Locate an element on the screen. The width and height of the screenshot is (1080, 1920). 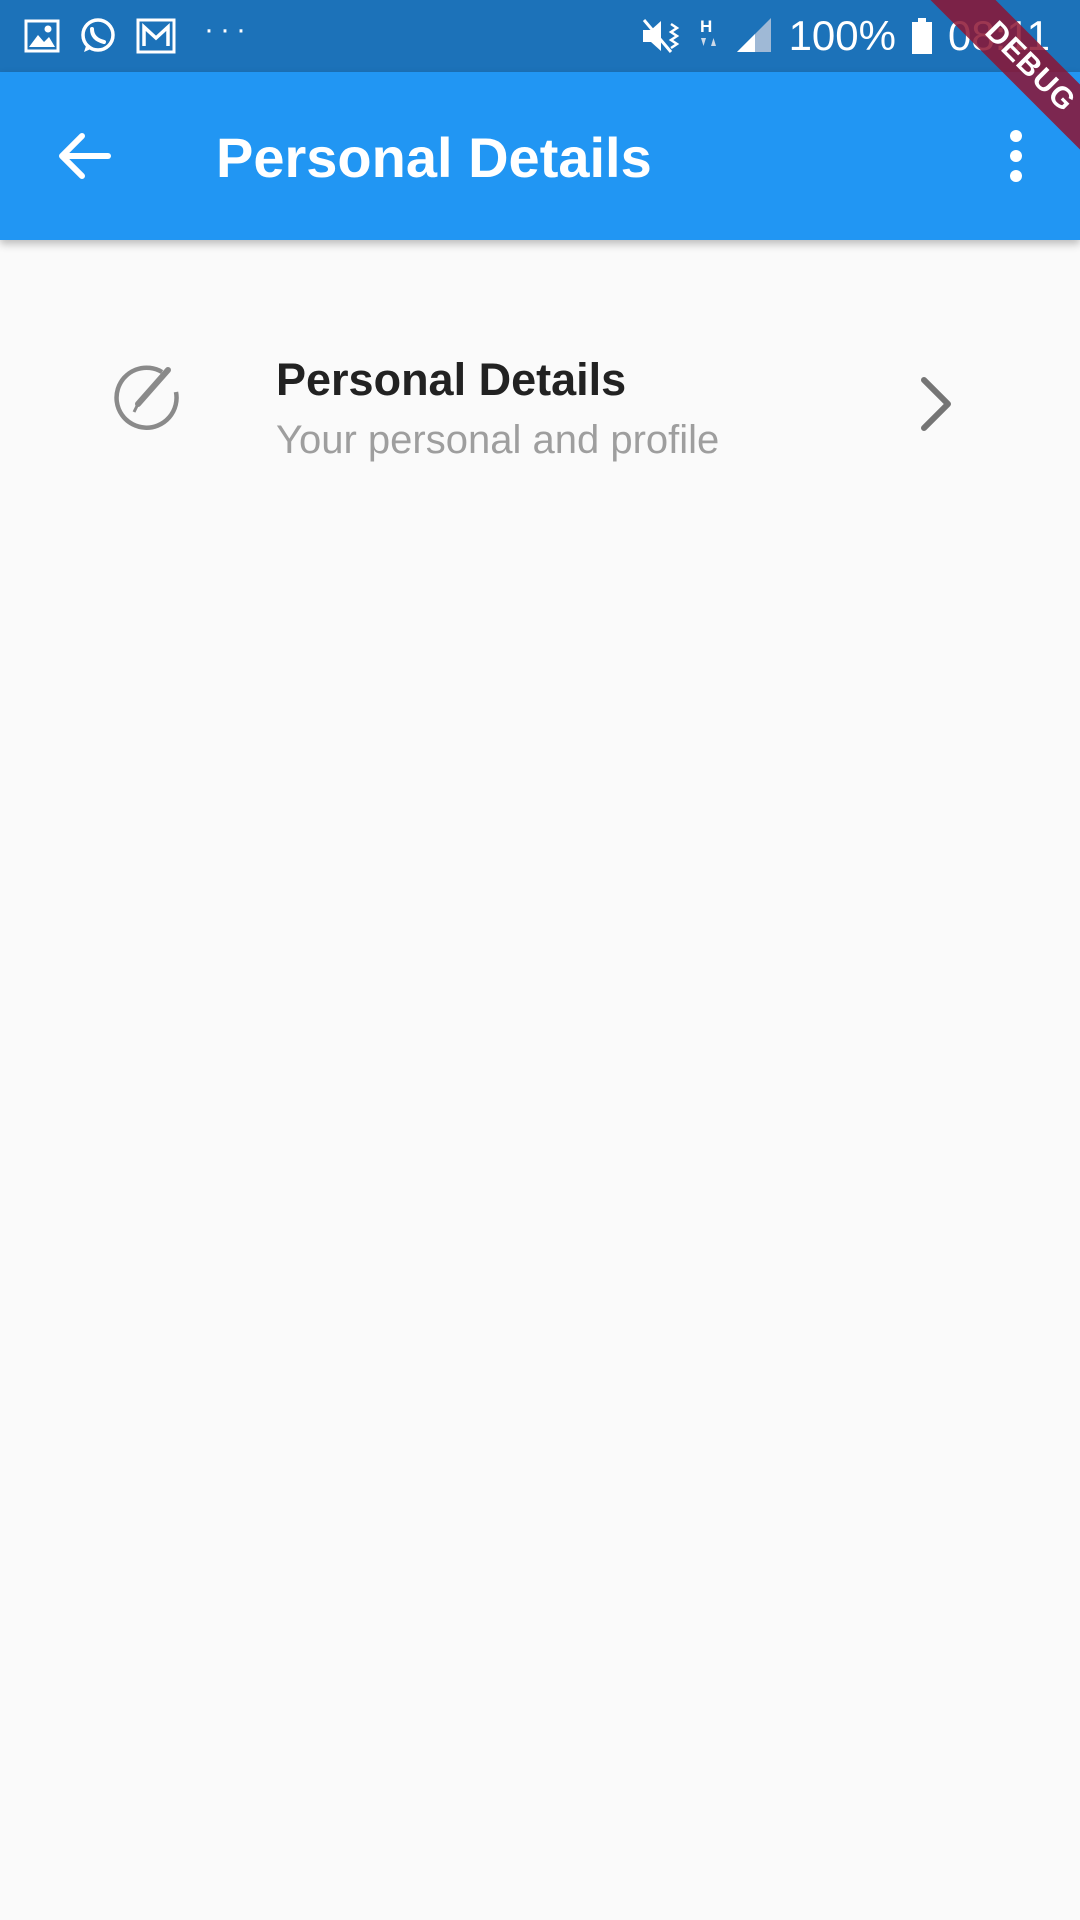
back-button is located at coordinates (82, 156).